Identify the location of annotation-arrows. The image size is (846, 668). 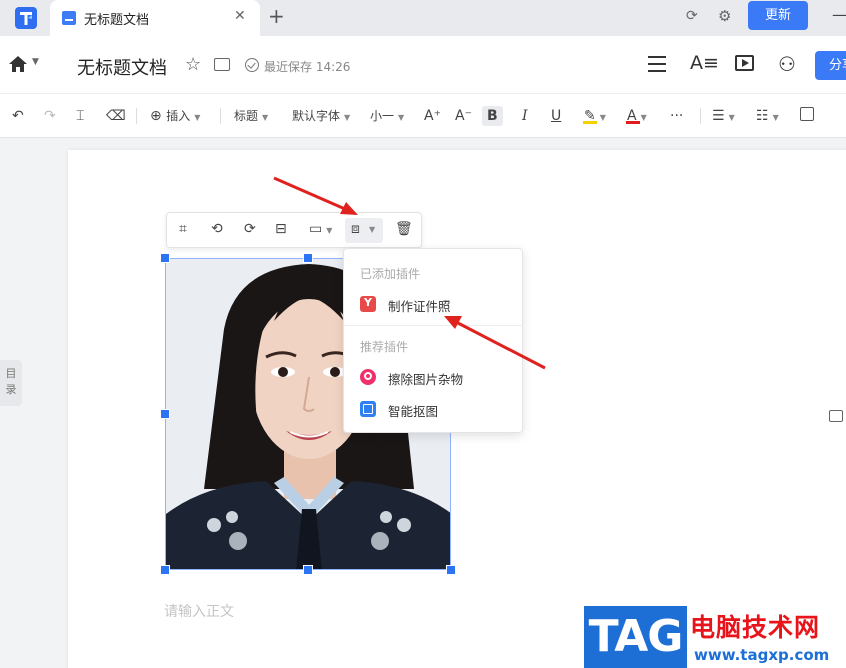
(409, 273).